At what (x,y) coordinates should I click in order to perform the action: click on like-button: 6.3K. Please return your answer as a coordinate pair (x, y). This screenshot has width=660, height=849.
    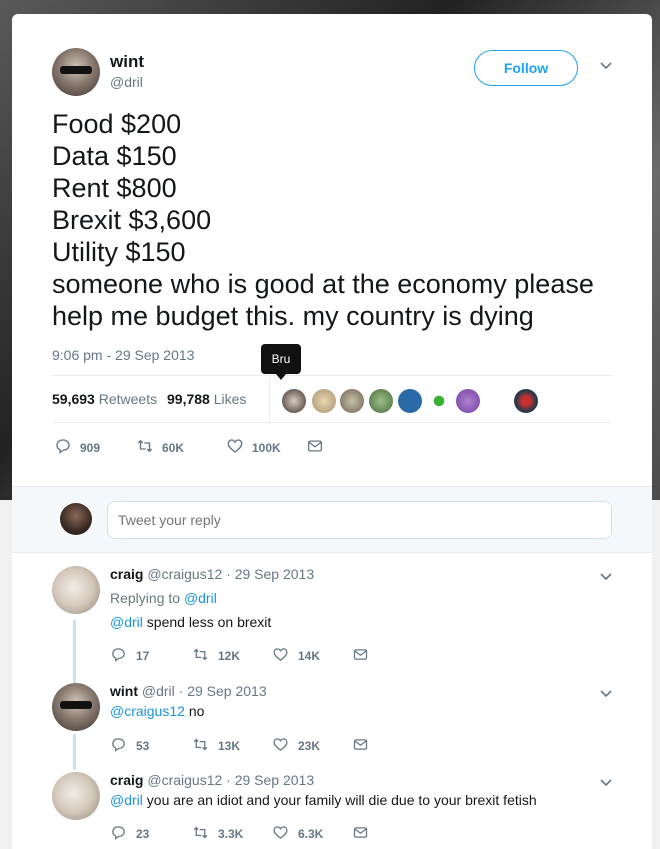
    Looking at the image, I should click on (297, 834).